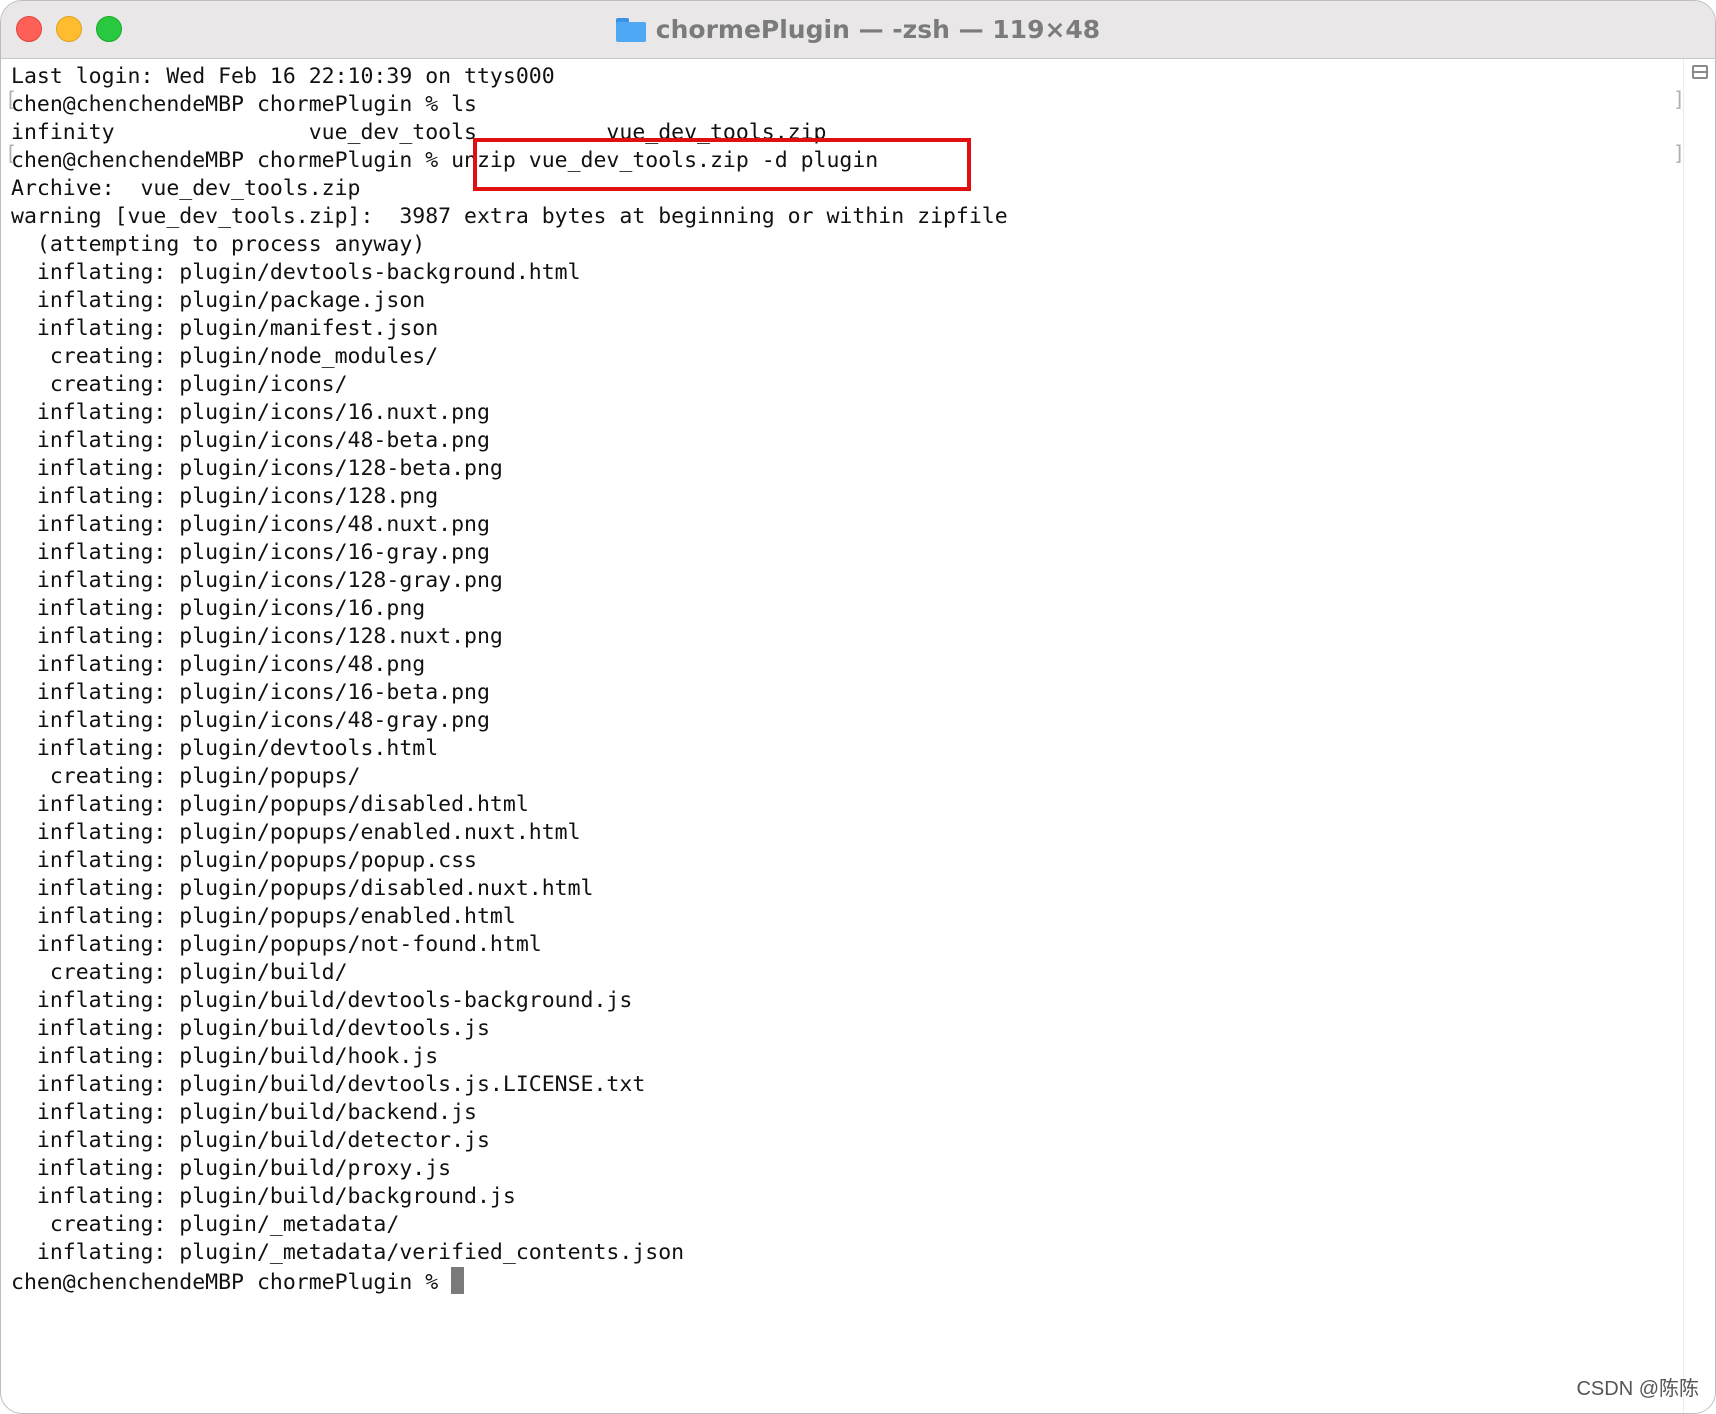 Image resolution: width=1716 pixels, height=1414 pixels. What do you see at coordinates (250, 1140) in the screenshot?
I see `terminal-line: inflating: plugin/build/detector.js` at bounding box center [250, 1140].